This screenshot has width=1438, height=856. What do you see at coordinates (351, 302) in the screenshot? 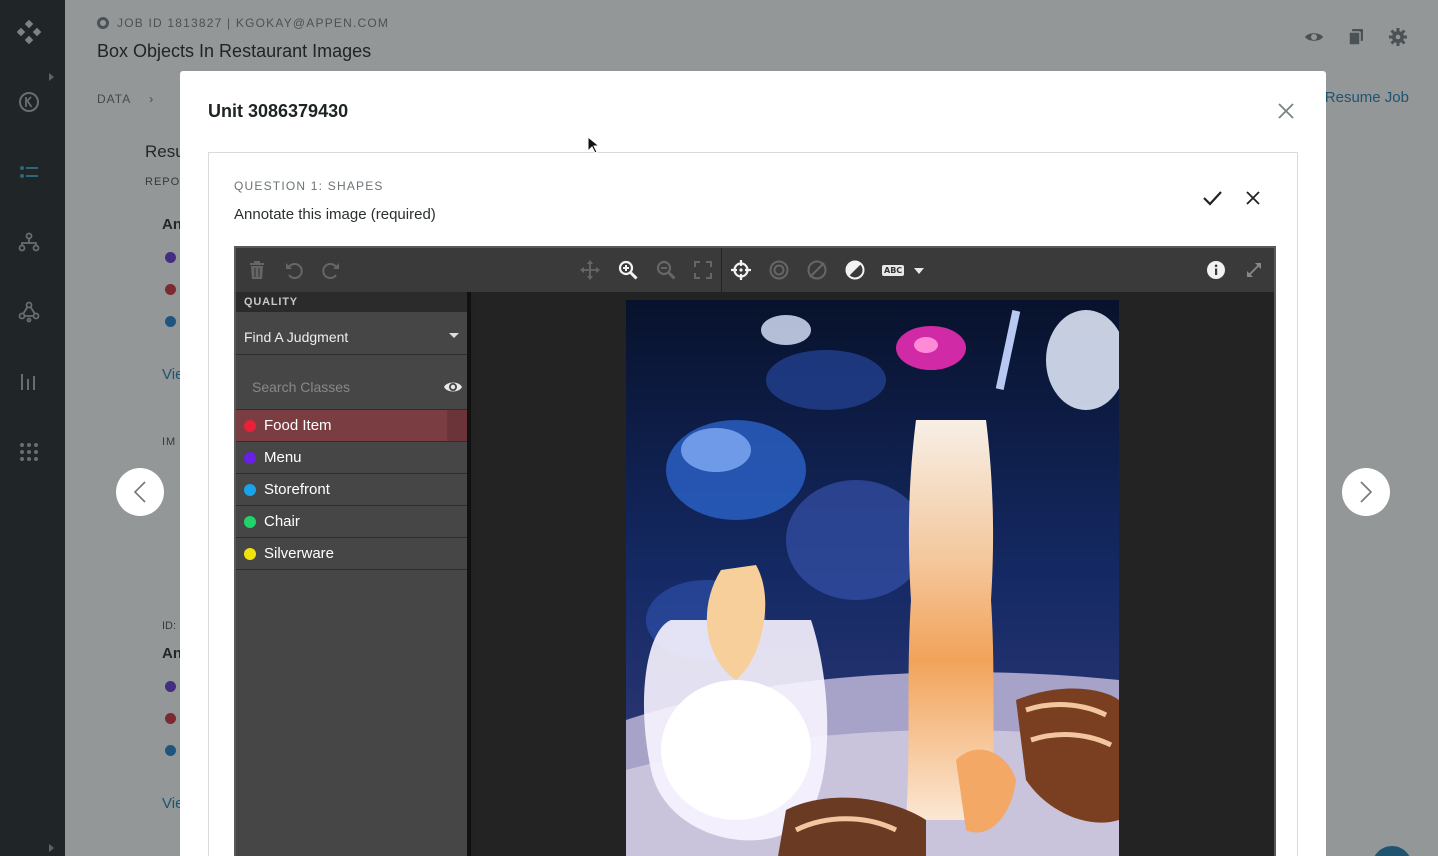
I see `panel-header: QUALITY` at bounding box center [351, 302].